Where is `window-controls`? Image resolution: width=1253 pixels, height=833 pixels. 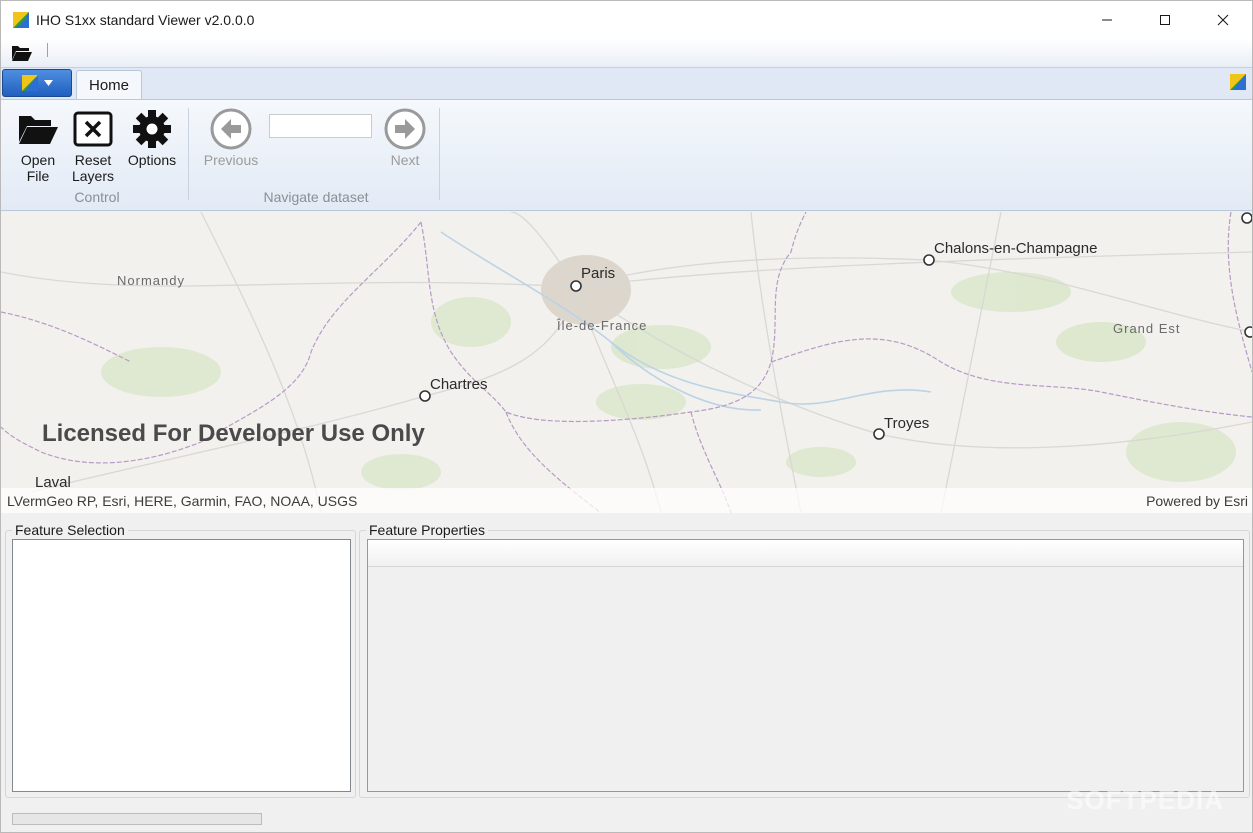 window-controls is located at coordinates (1165, 20).